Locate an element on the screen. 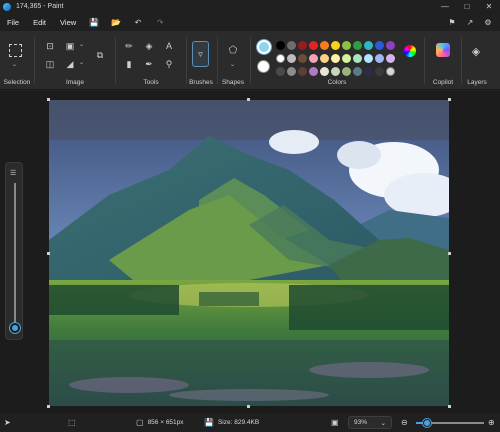 This screenshot has width=500, height=432. shapes-icon: ⬠ is located at coordinates (233, 50).